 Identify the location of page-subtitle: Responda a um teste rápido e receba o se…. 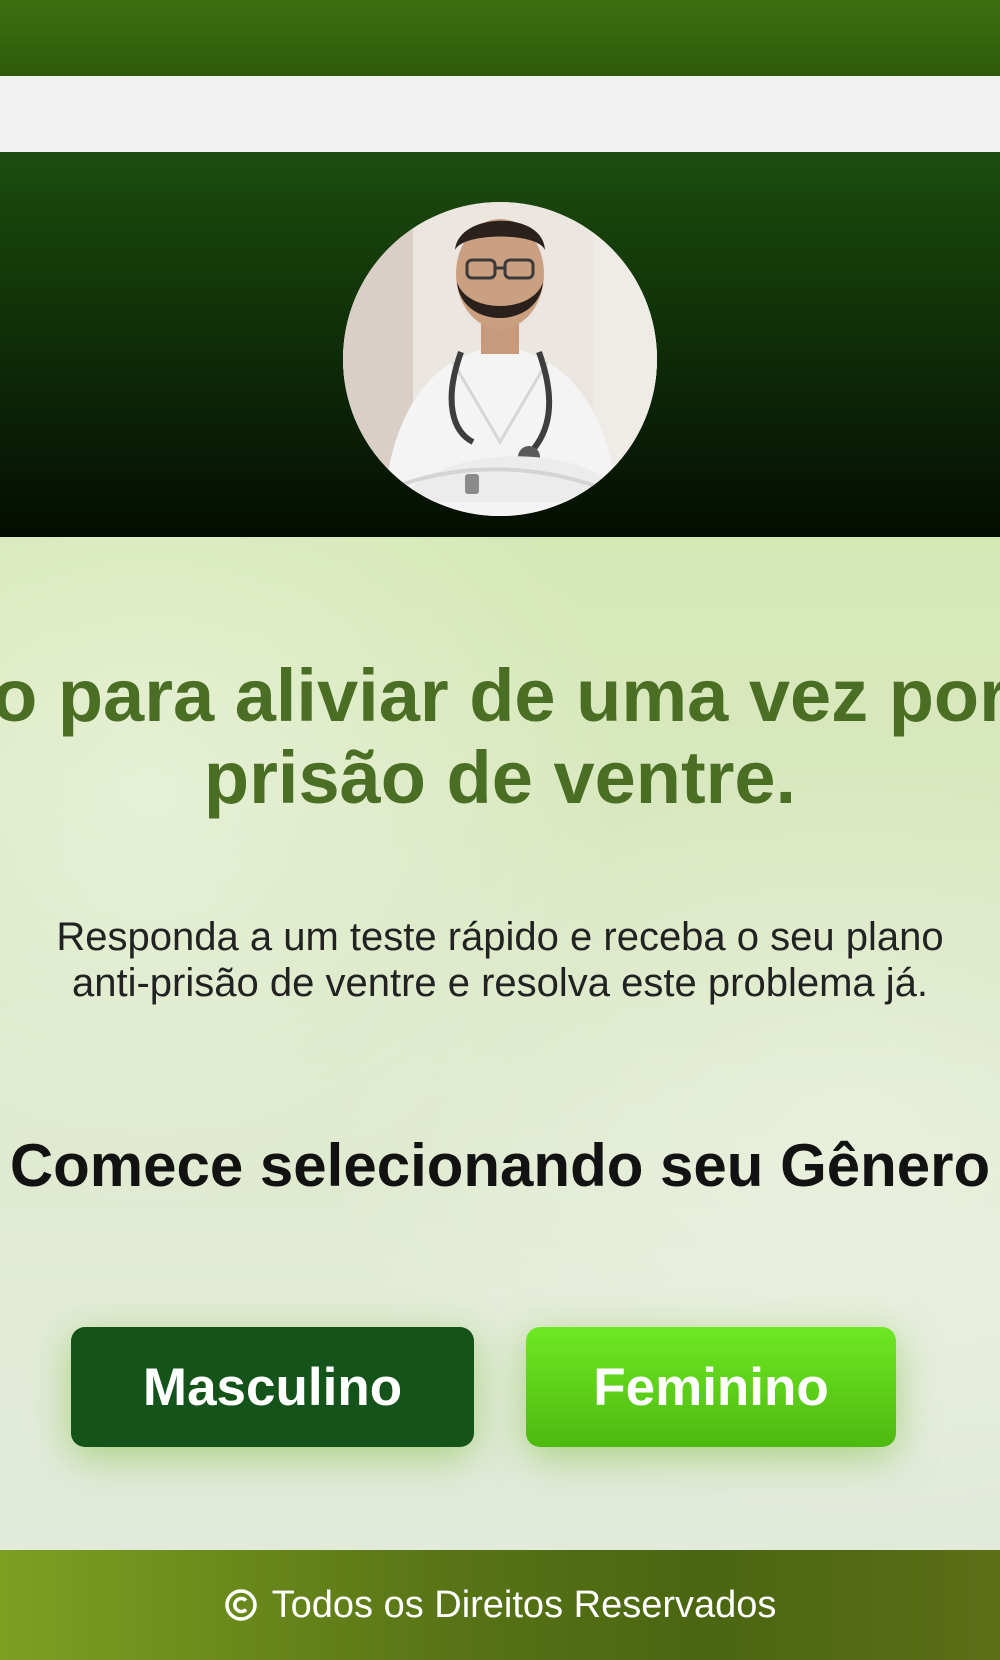
(500, 960).